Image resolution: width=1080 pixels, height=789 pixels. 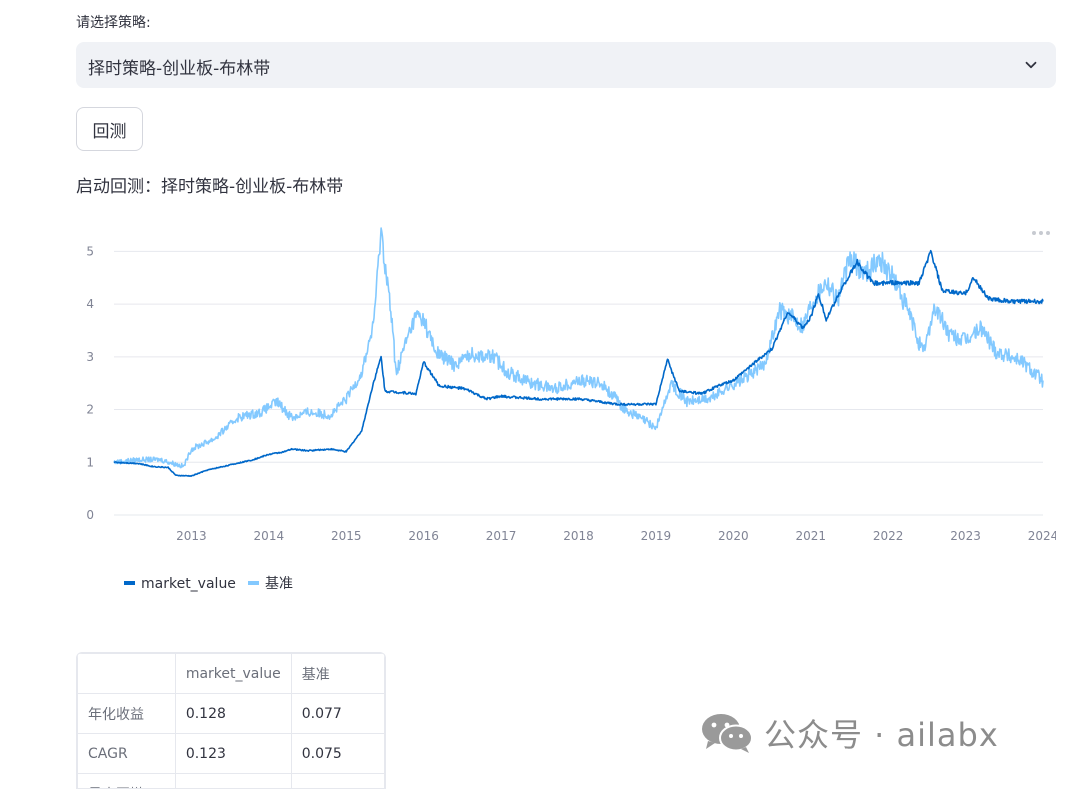 I want to click on table-header-blank, so click(x=126, y=673).